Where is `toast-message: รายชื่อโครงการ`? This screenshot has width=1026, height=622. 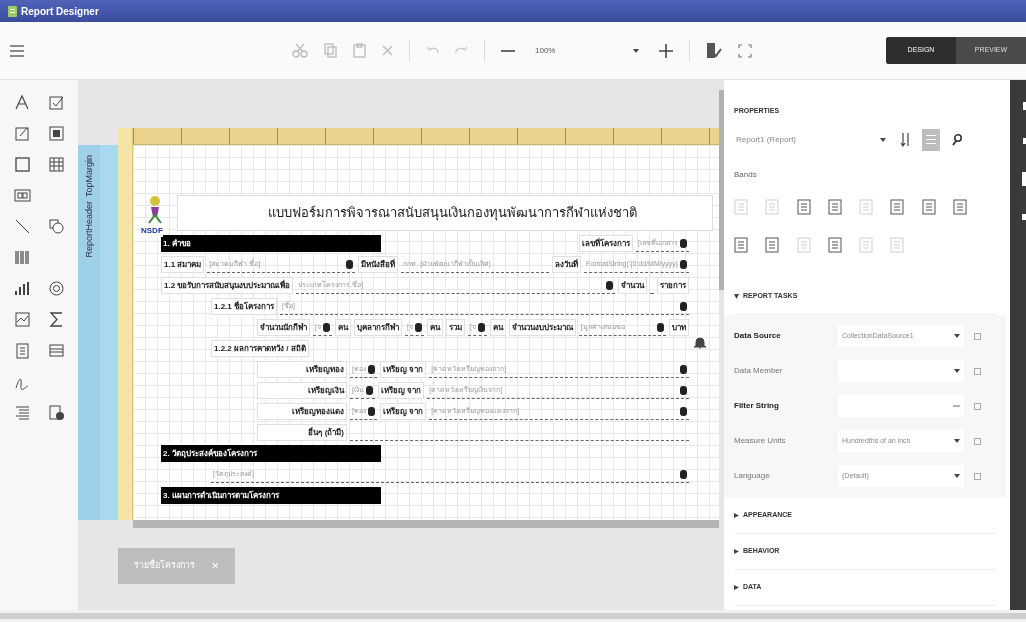
toast-message: รายชื่อโครงการ is located at coordinates (164, 566).